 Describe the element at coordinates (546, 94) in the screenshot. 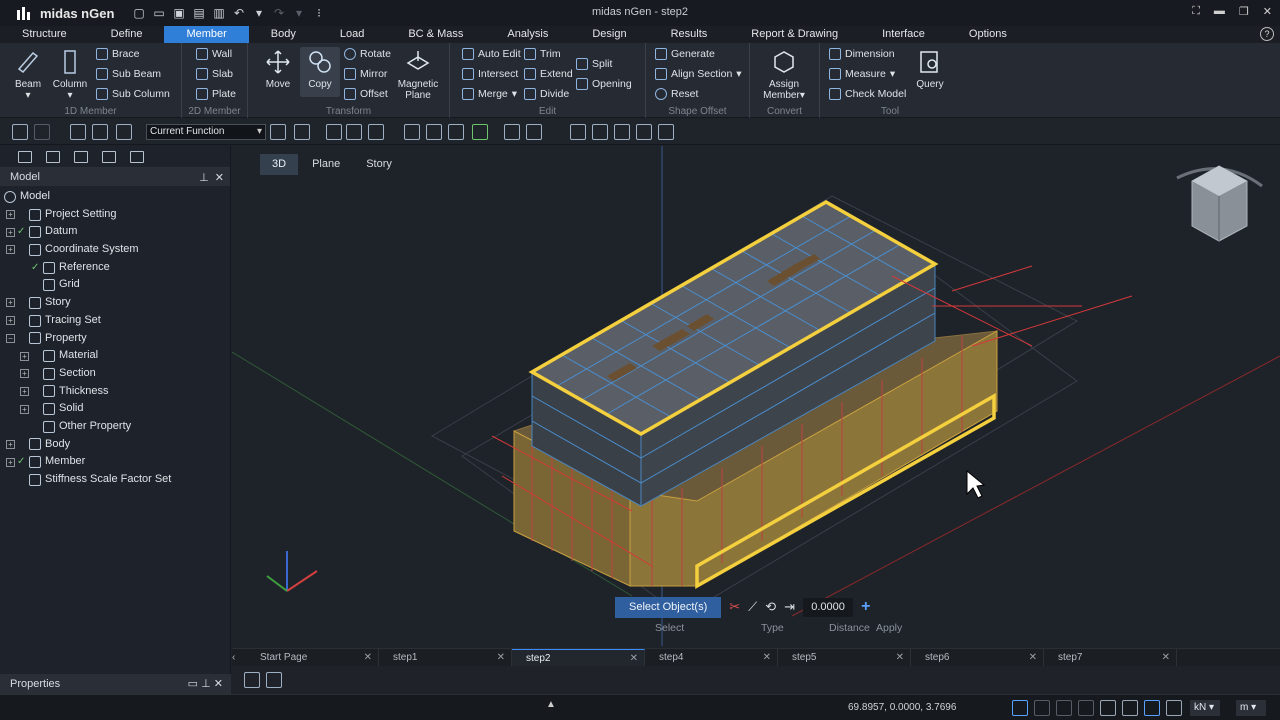

I see `divide-button: Divide` at that location.